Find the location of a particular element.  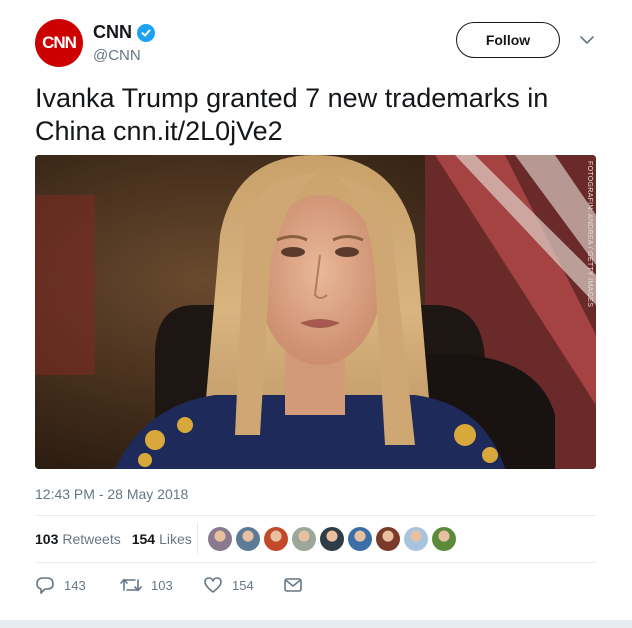

reply-count: 143 is located at coordinates (75, 585).